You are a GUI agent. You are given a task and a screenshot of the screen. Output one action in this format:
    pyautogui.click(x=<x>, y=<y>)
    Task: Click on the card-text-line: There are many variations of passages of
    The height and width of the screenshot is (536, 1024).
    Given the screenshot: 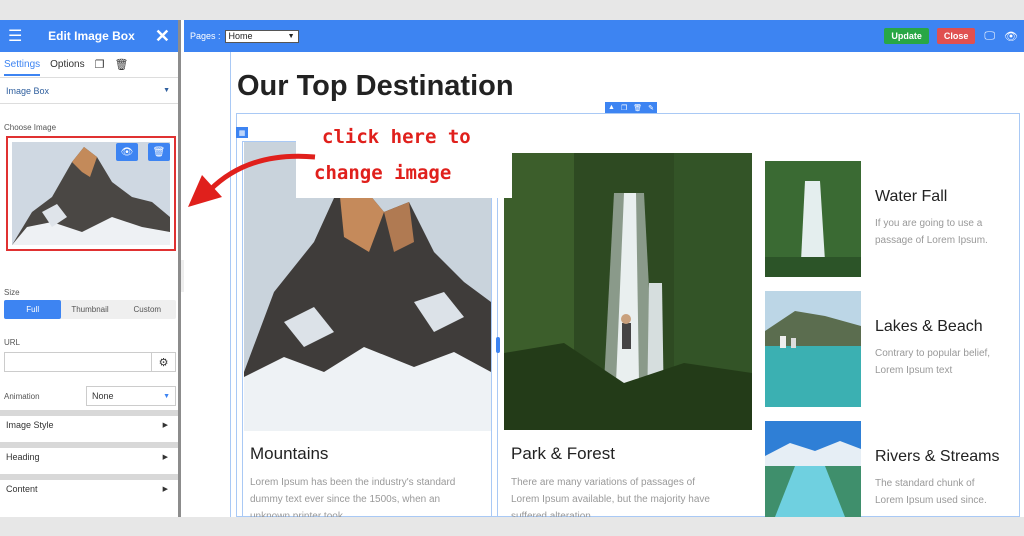 What is the action you would take?
    pyautogui.click(x=603, y=482)
    